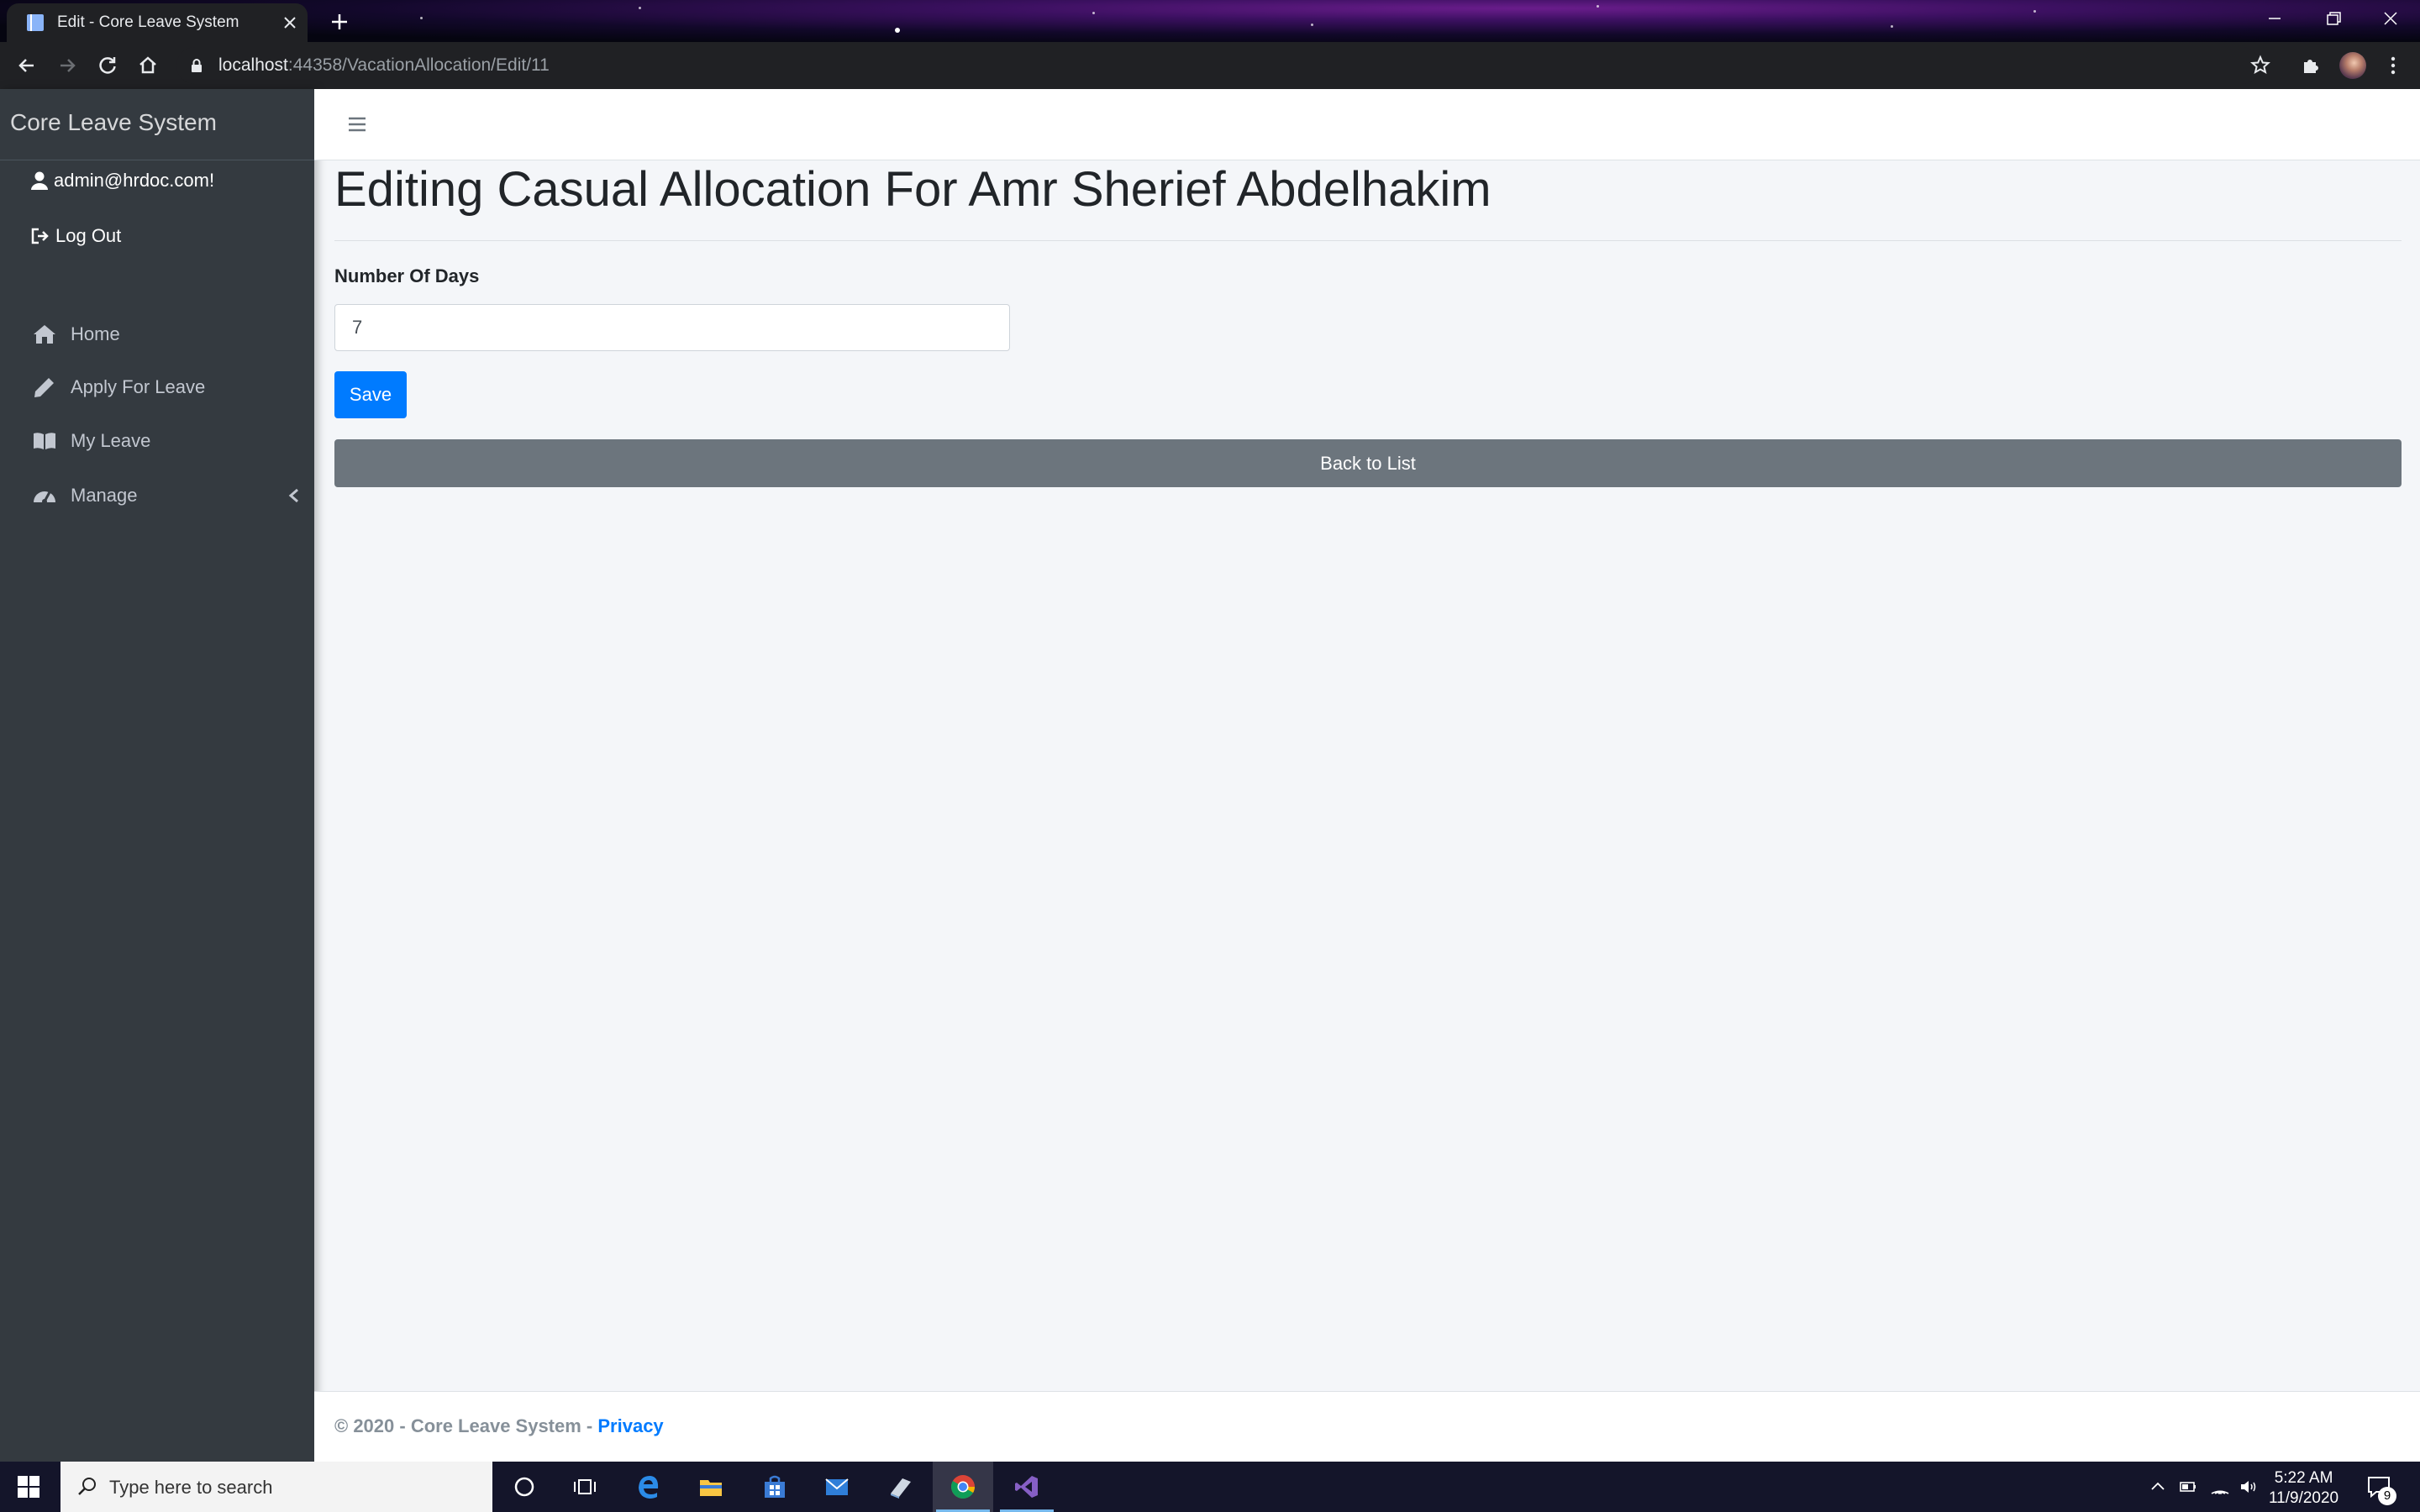 The image size is (2420, 1512). I want to click on cortana-circle-icon, so click(524, 1487).